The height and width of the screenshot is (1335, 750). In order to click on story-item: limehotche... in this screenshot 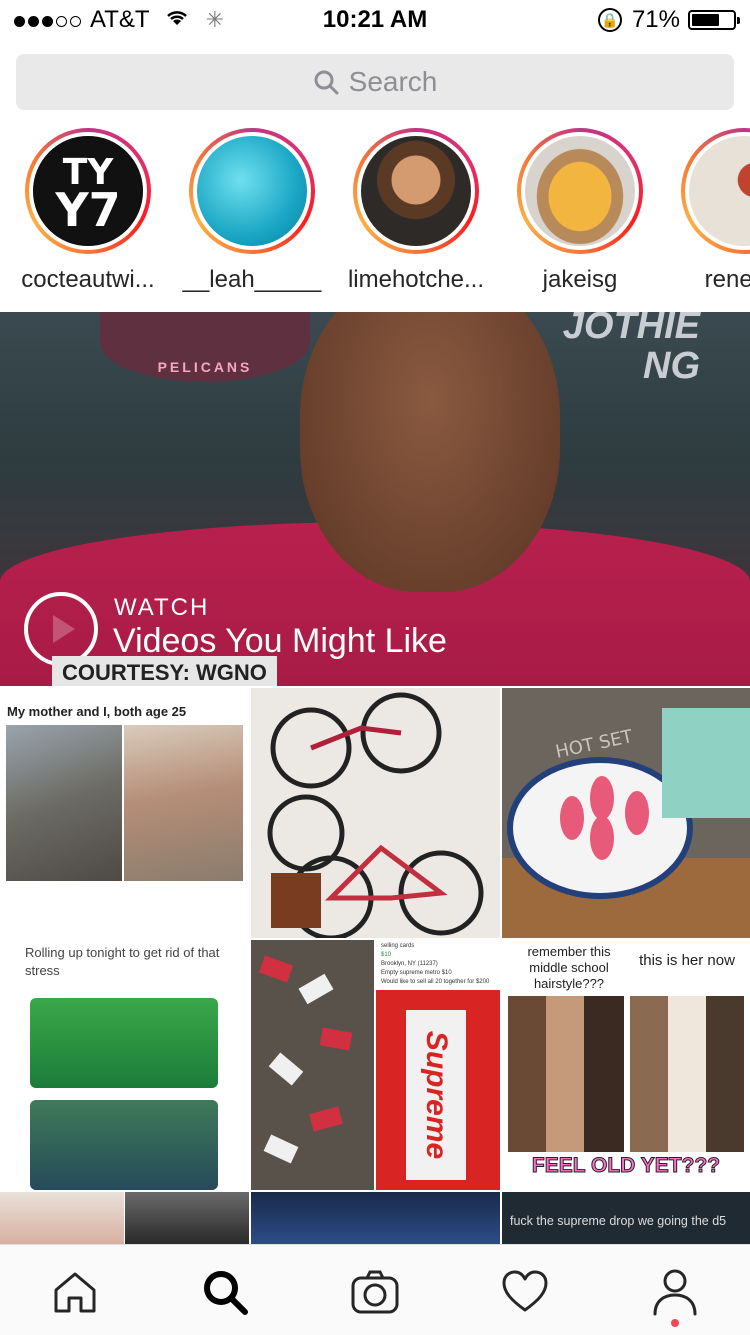, I will do `click(416, 211)`.